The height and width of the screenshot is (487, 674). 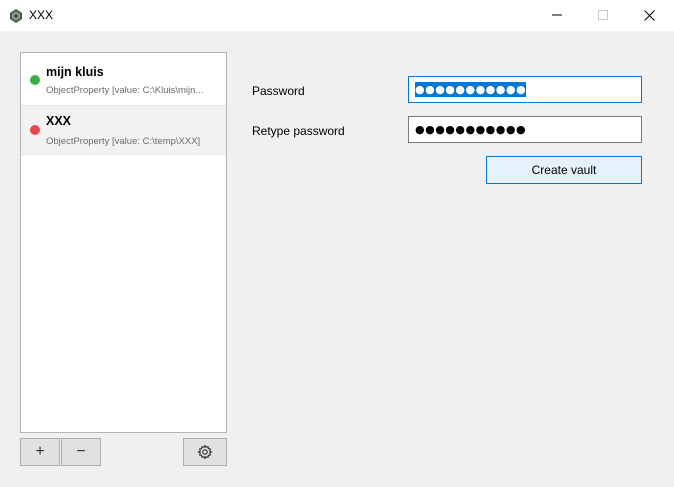 I want to click on maximize-button, so click(x=603, y=15).